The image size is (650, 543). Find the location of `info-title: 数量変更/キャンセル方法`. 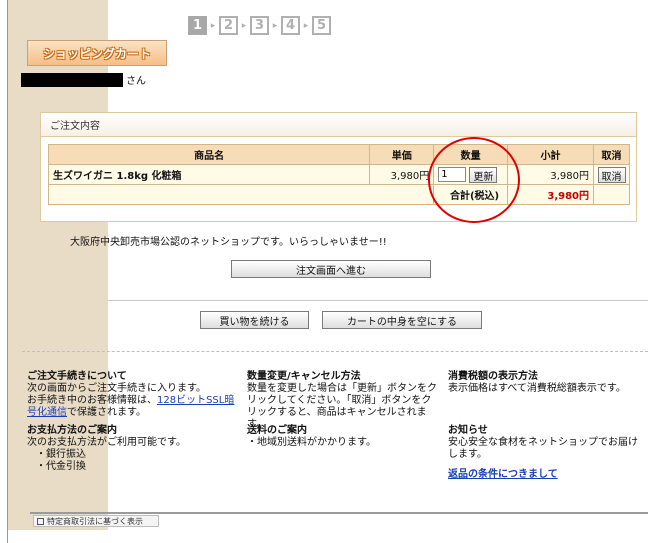

info-title: 数量変更/キャンセル方法 is located at coordinates (304, 376).